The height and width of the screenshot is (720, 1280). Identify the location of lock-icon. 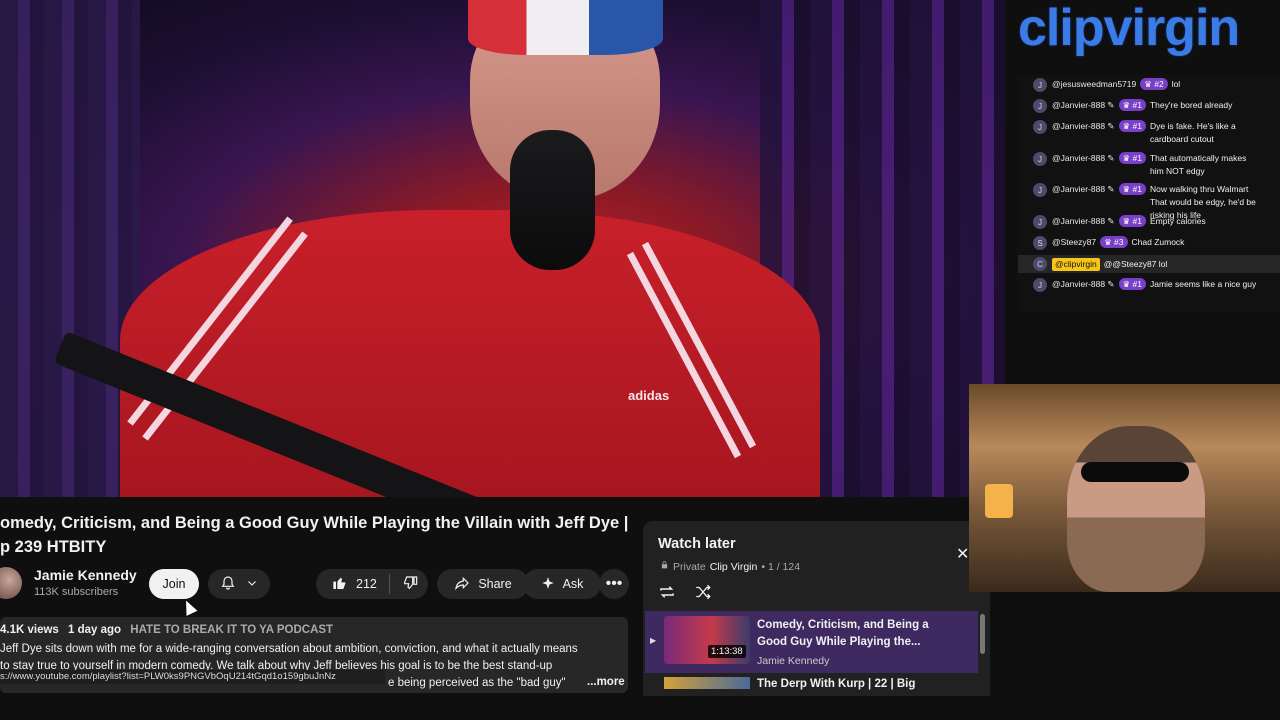
(664, 566).